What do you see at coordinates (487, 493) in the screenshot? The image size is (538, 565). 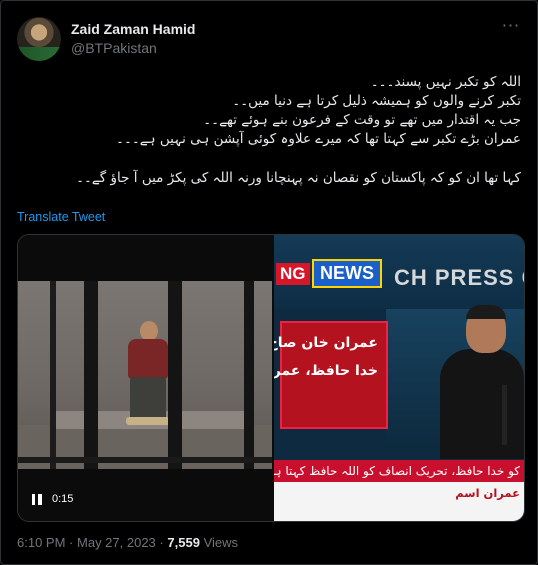 I see `lower-strip-text: عمران اسم` at bounding box center [487, 493].